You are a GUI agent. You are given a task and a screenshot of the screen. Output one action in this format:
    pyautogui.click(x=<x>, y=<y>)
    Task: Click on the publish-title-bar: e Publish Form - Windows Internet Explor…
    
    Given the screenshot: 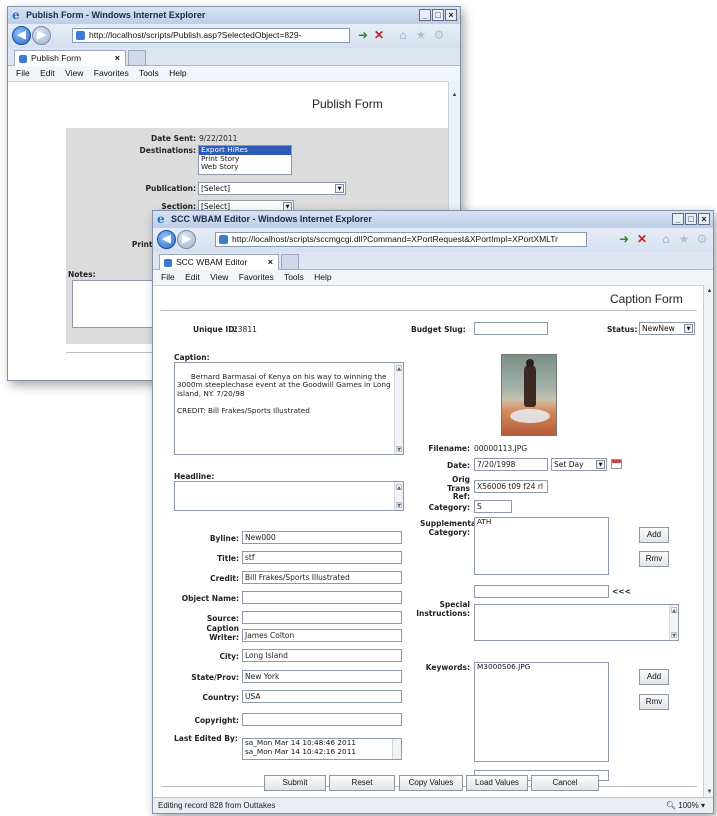 What is the action you would take?
    pyautogui.click(x=234, y=15)
    